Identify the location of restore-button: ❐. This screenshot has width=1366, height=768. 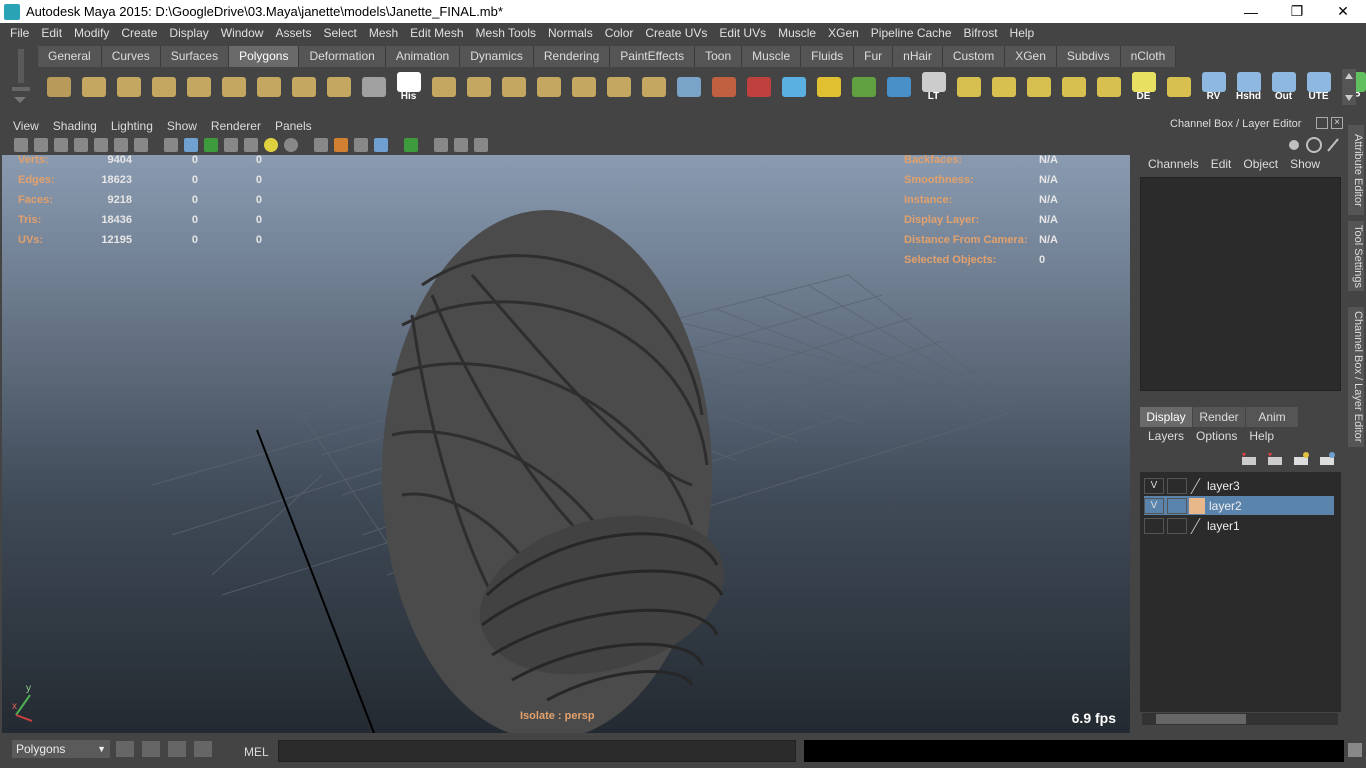
(1297, 11).